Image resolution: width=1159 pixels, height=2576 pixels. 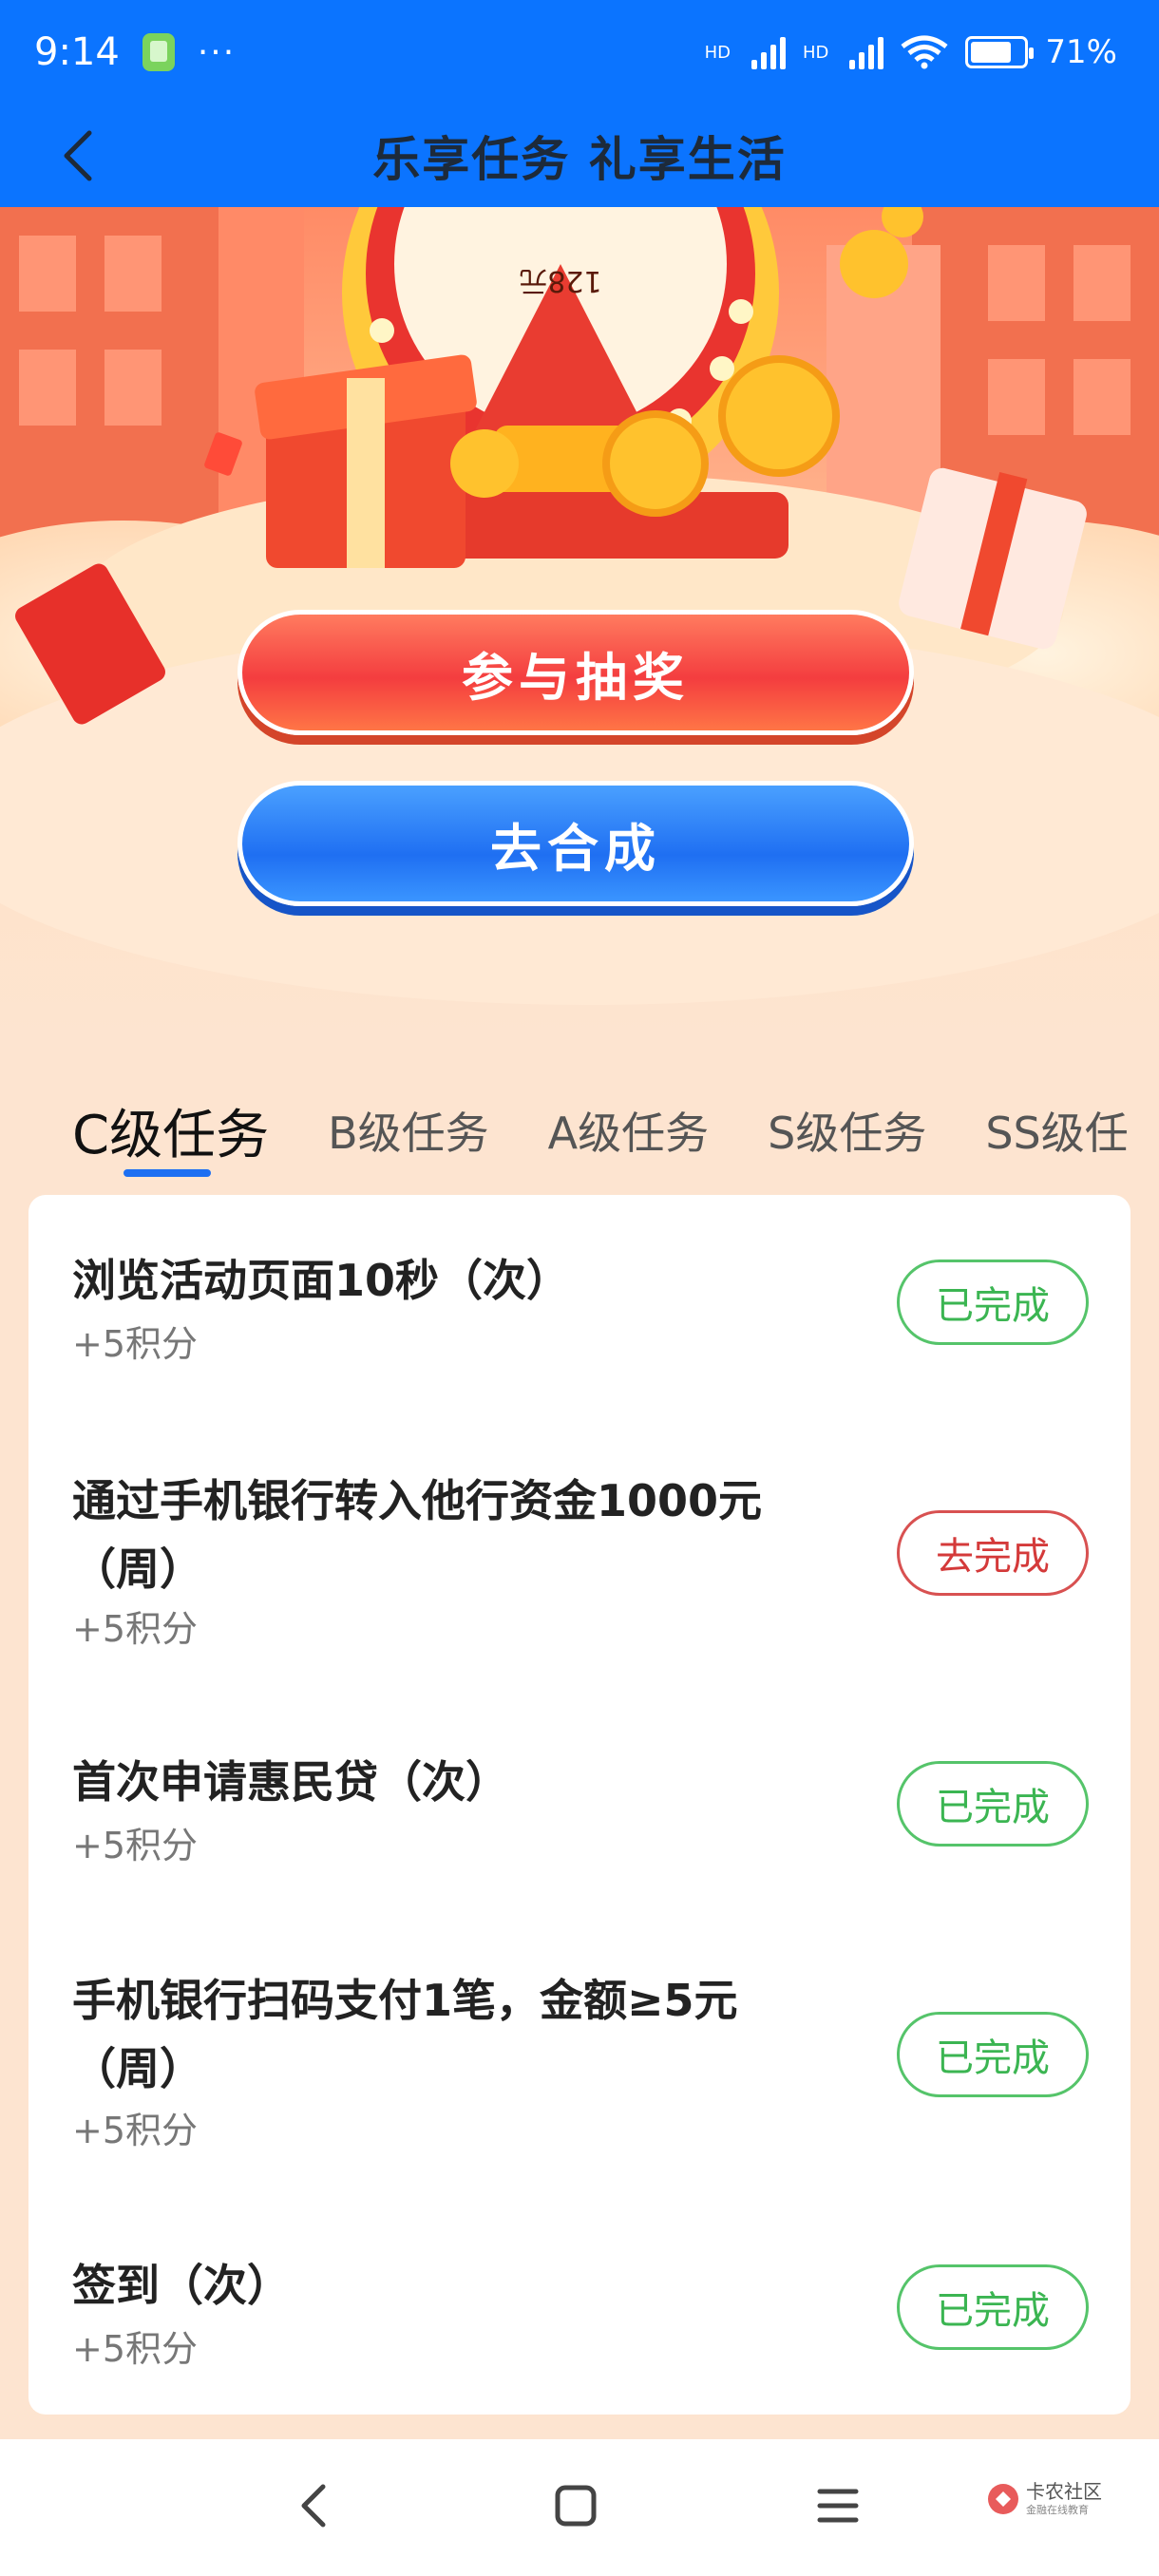 I want to click on tab-c-level: C级任务, so click(x=170, y=1130).